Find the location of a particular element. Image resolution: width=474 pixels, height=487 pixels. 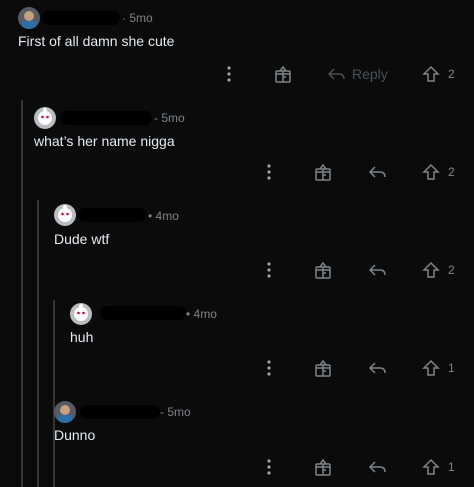

comment-text: Dunno is located at coordinates (75, 435).